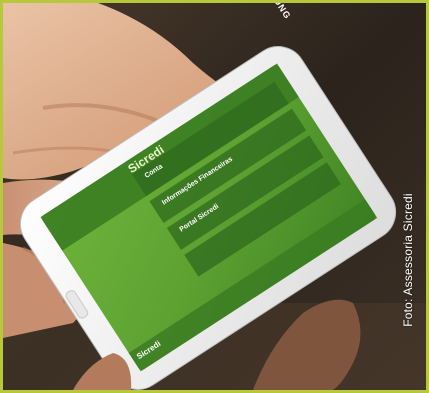 This screenshot has height=393, width=429. What do you see at coordinates (408, 260) in the screenshot?
I see `photo-credit: Foto: Assessoria Sicredi` at bounding box center [408, 260].